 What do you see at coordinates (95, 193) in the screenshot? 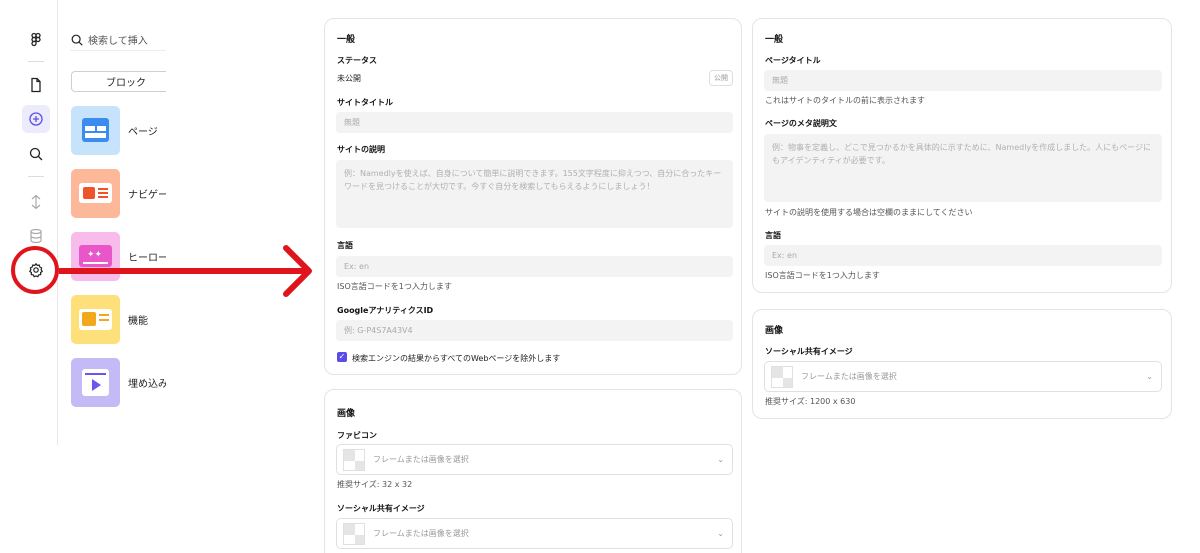
I see `navigation-category-icon` at bounding box center [95, 193].